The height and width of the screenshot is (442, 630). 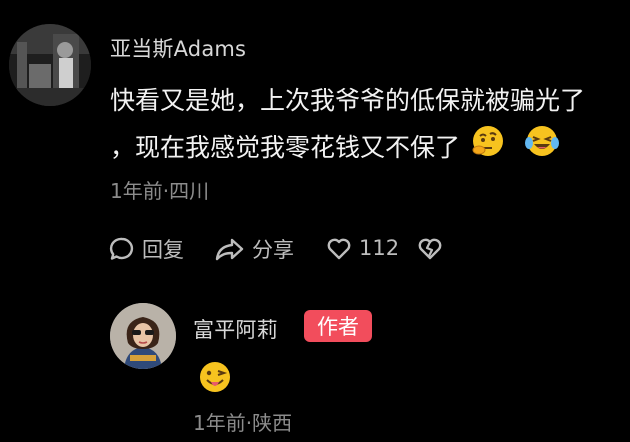 I want to click on winking-tongue-emoji-icon, so click(x=215, y=379).